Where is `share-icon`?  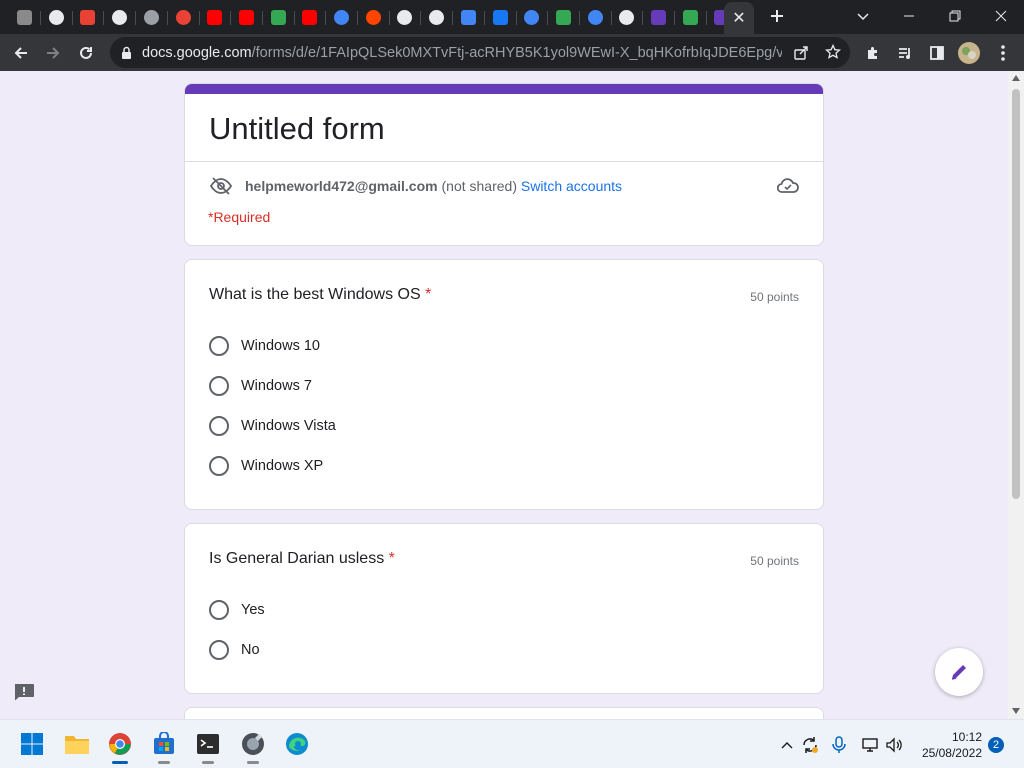 share-icon is located at coordinates (801, 52).